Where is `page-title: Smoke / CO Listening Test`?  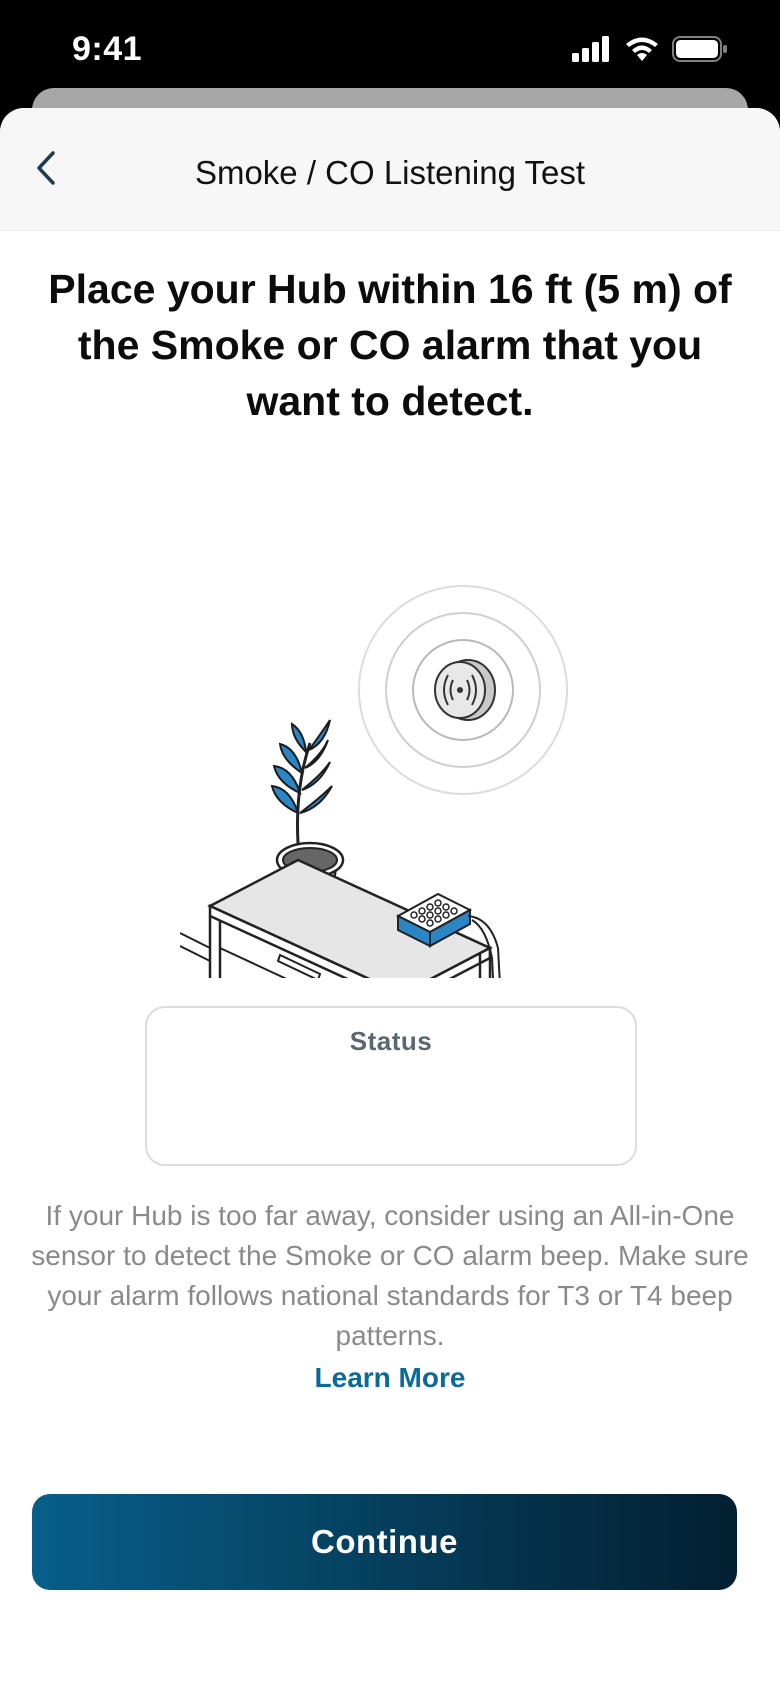 page-title: Smoke / CO Listening Test is located at coordinates (390, 172).